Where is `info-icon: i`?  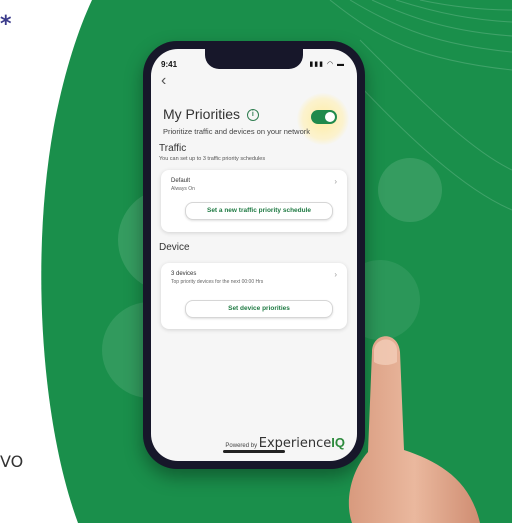
info-icon: i is located at coordinates (252, 115).